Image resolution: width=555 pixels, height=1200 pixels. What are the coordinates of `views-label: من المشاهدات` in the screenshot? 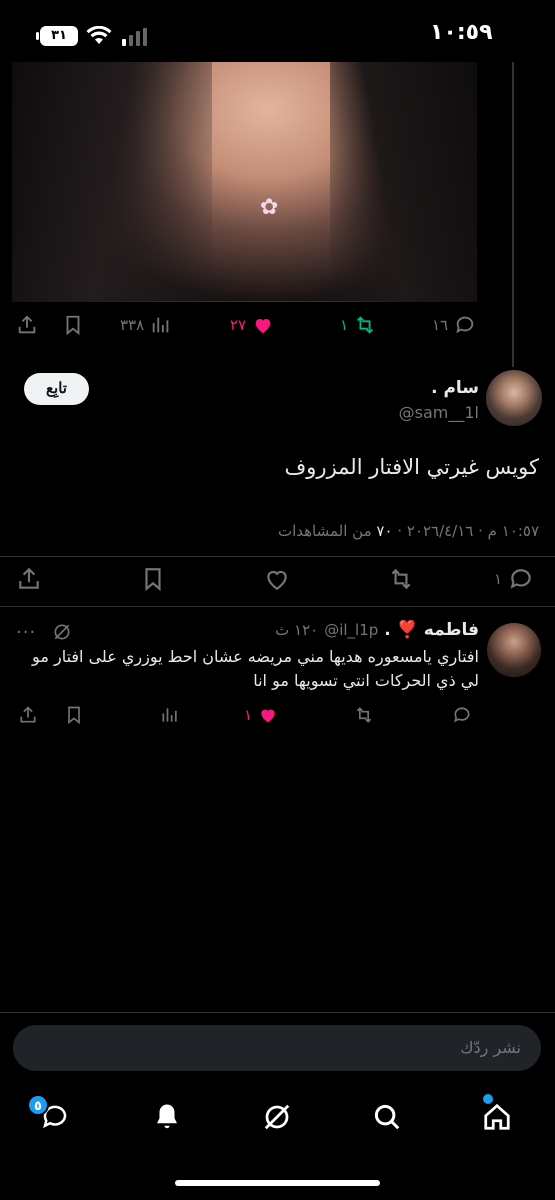 It's located at (324, 531).